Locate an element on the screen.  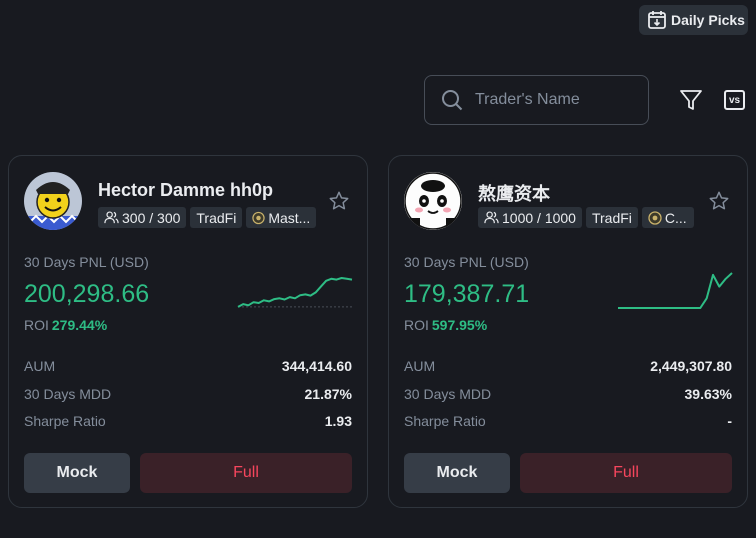
search-box is located at coordinates (536, 100).